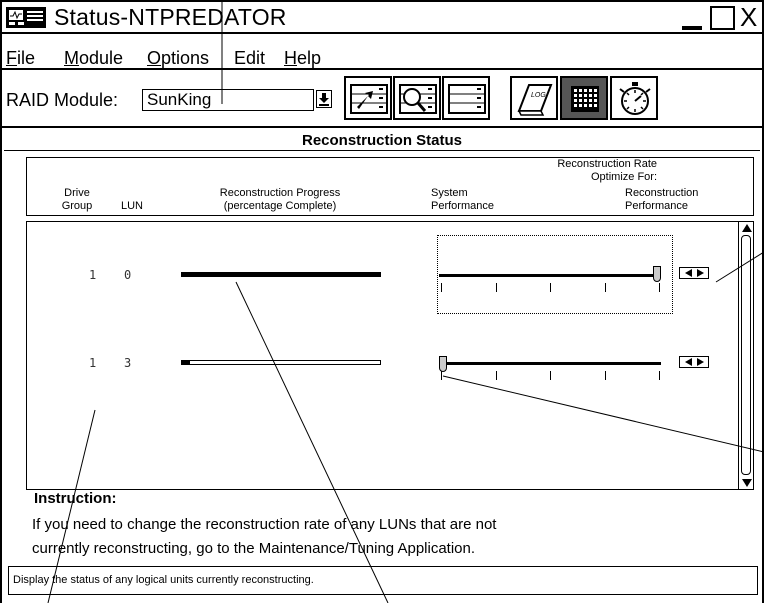 This screenshot has height=603, width=764. I want to click on menu-module: Module, so click(93, 58).